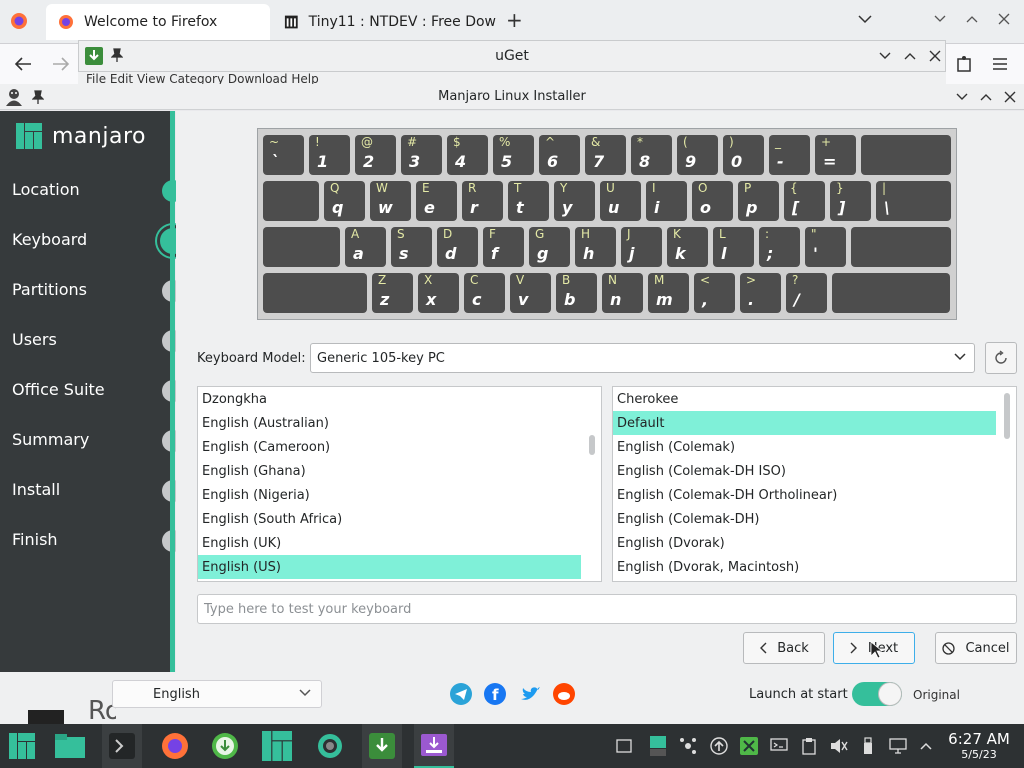 This screenshot has height=768, width=1024. I want to click on list-item: Cherokee, so click(804, 399).